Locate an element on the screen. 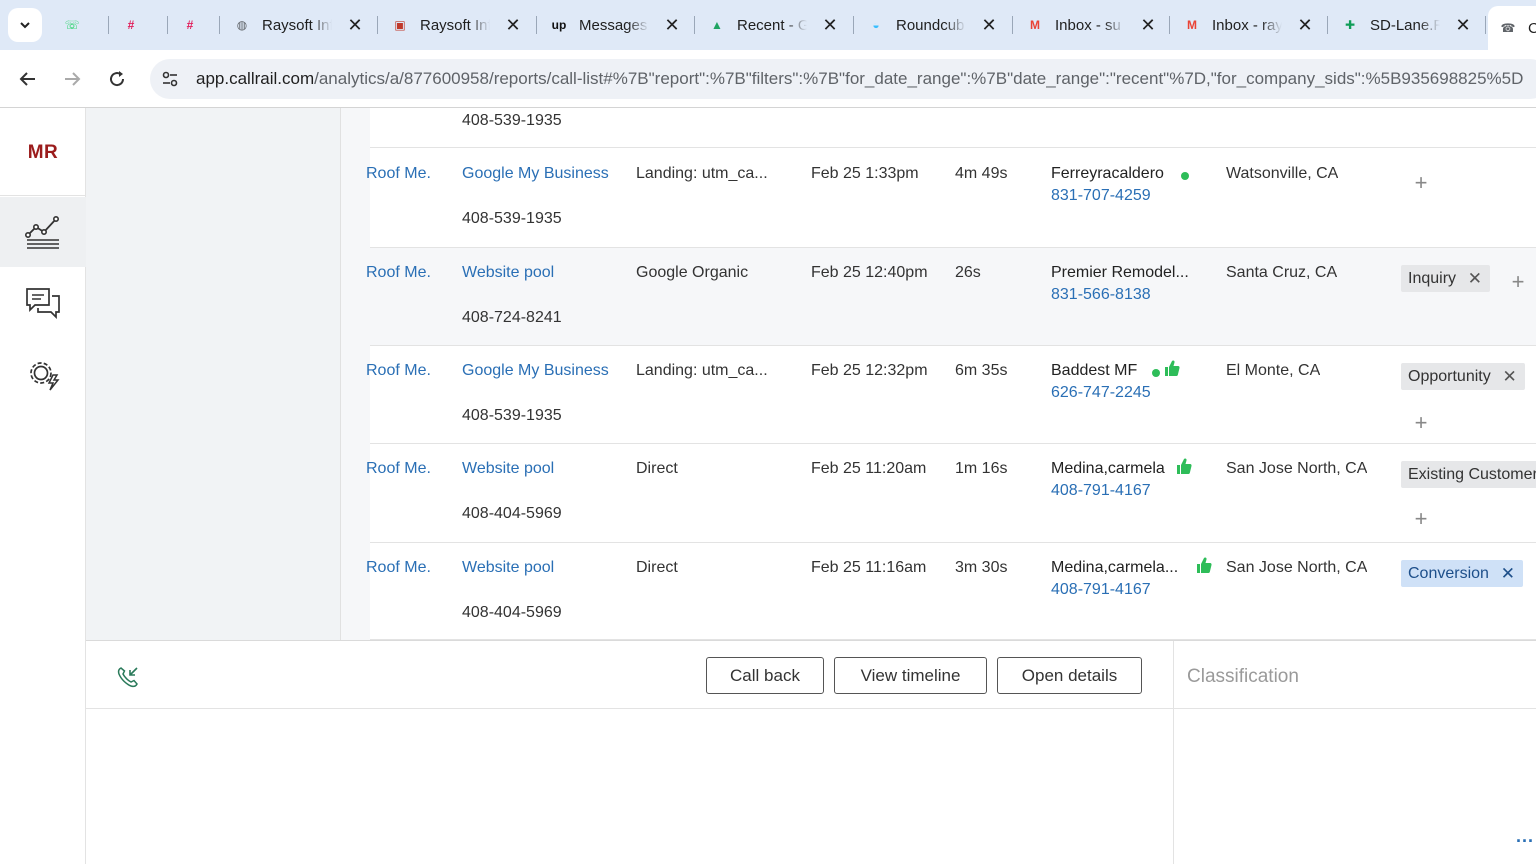 The image size is (1536, 864). whatsapp-icon: ☏ is located at coordinates (72, 25).